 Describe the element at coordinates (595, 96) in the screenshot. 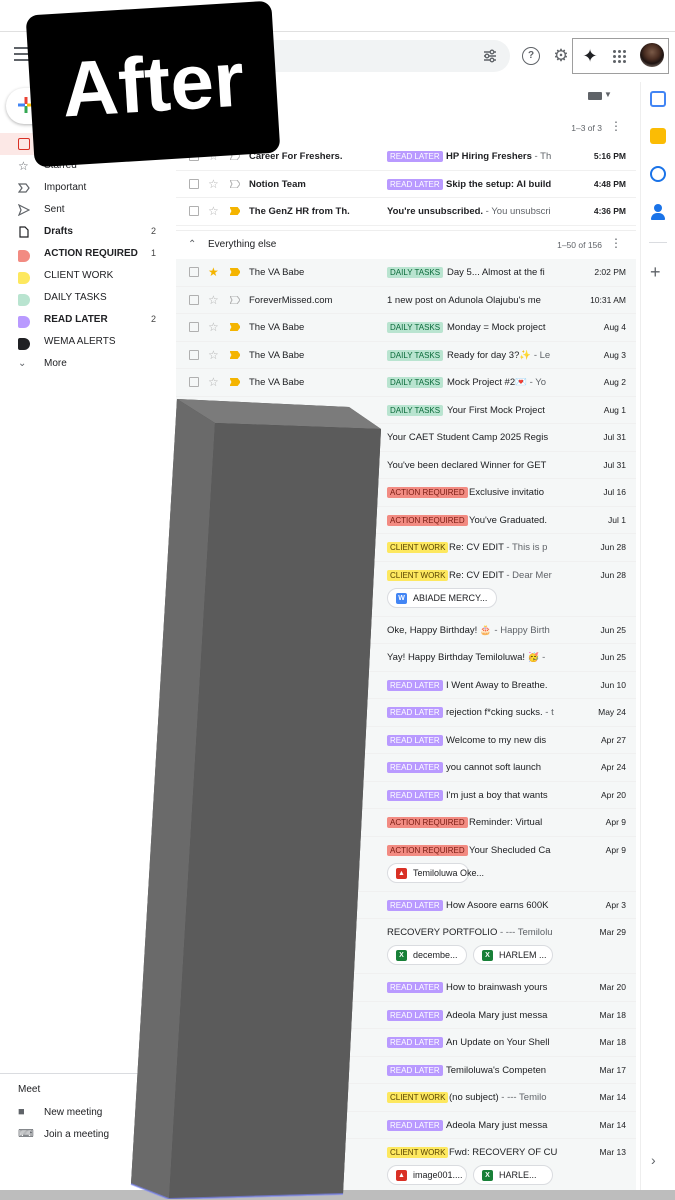

I see `keyboard-icon` at that location.